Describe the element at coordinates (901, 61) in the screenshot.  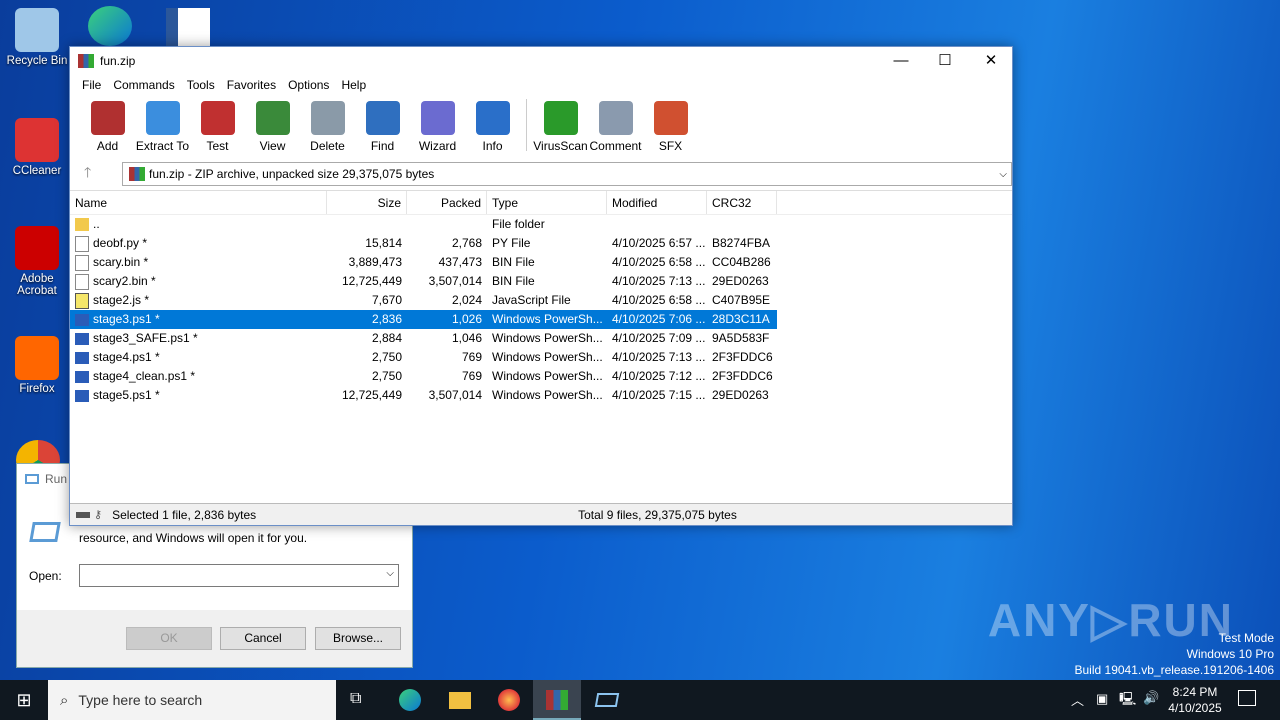
I see `minimize-button: —` at that location.